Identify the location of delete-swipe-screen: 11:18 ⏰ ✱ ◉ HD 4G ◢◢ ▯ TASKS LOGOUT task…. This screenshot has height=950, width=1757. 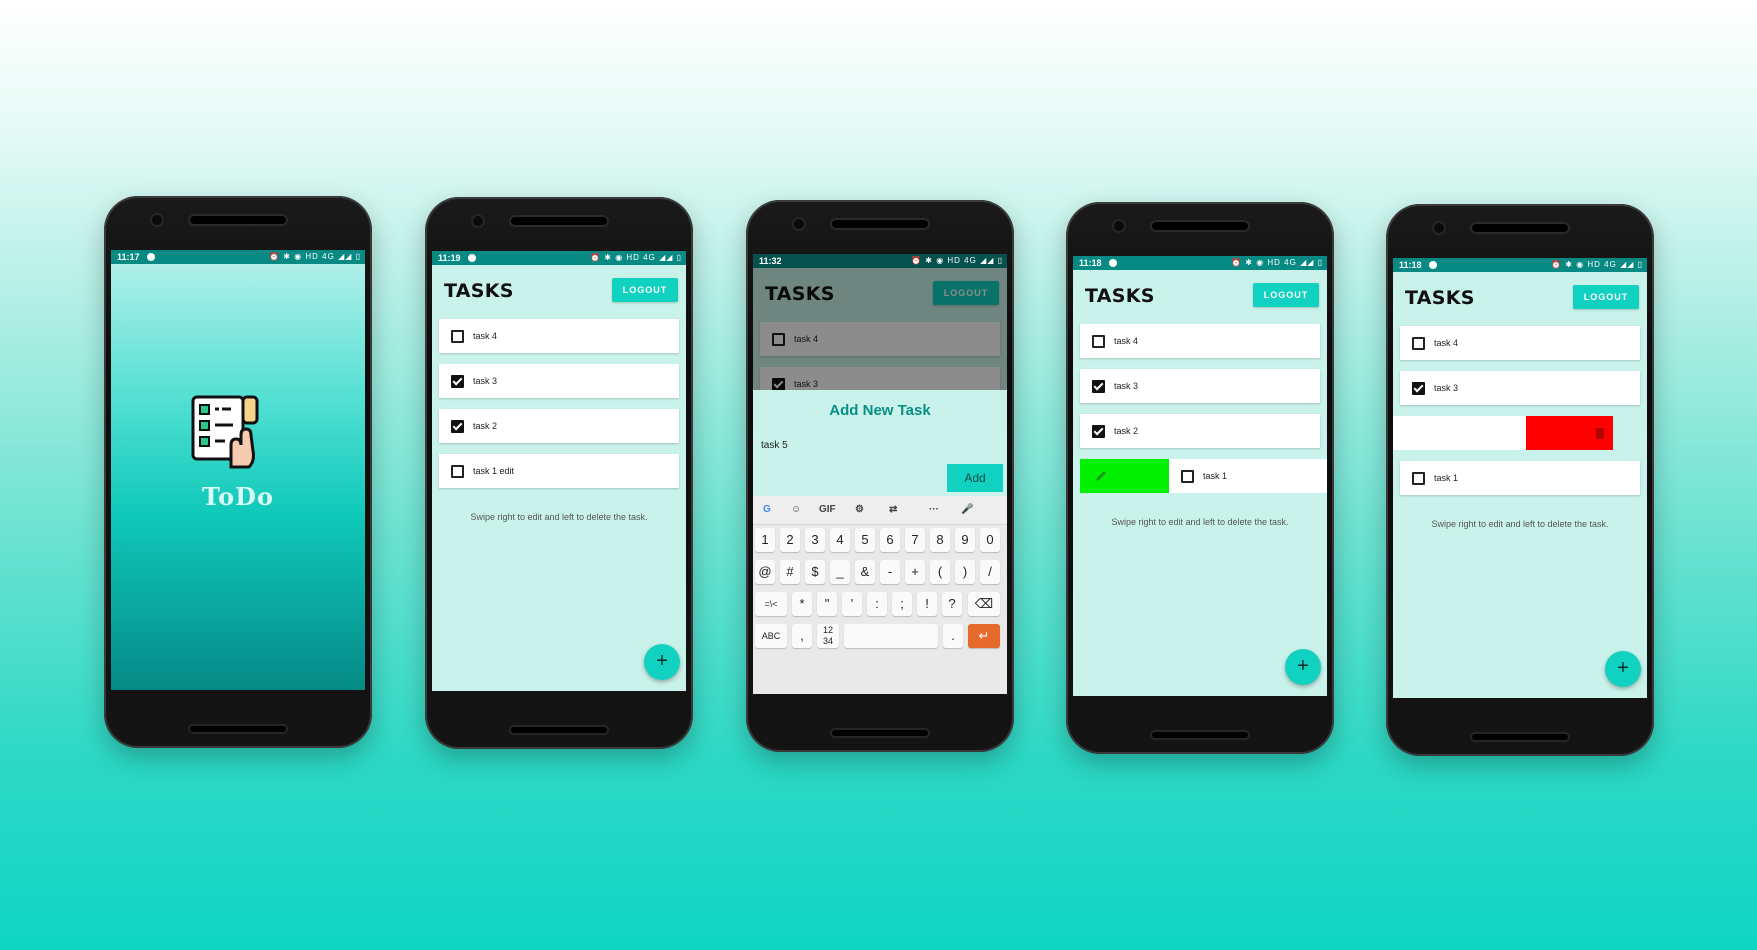
(1520, 478).